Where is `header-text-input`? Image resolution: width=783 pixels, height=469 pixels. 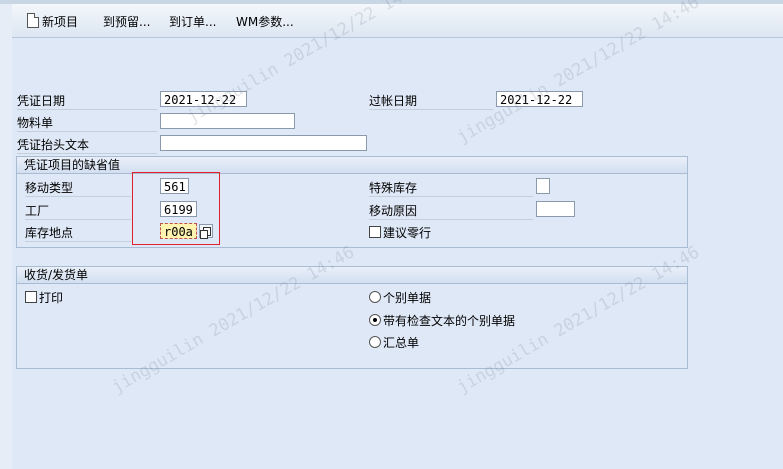
header-text-input is located at coordinates (263, 143).